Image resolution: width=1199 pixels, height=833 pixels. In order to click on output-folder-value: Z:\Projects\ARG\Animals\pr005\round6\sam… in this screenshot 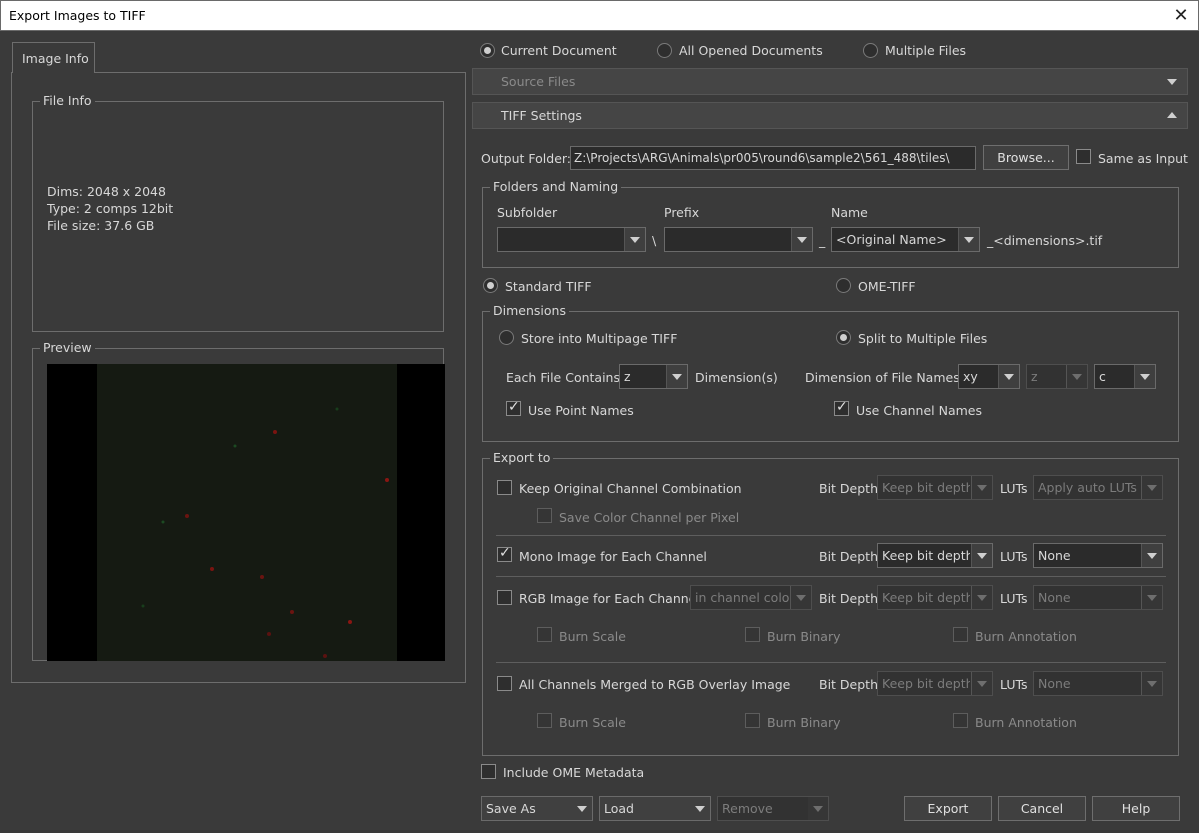, I will do `click(762, 158)`.